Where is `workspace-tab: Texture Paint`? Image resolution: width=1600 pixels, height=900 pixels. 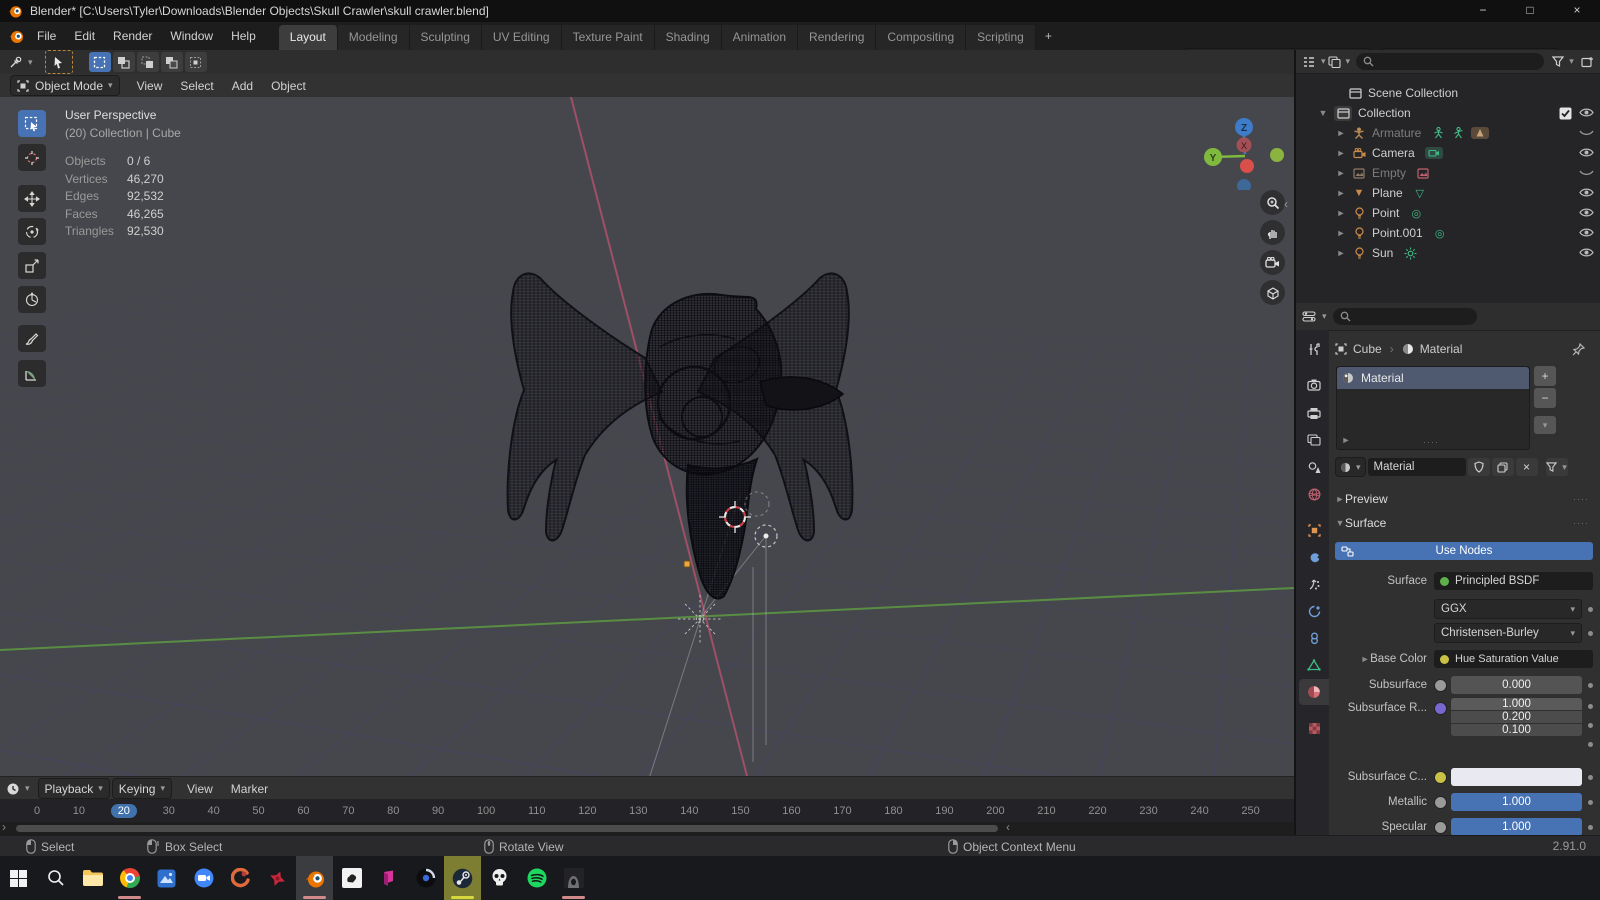 workspace-tab: Texture Paint is located at coordinates (608, 37).